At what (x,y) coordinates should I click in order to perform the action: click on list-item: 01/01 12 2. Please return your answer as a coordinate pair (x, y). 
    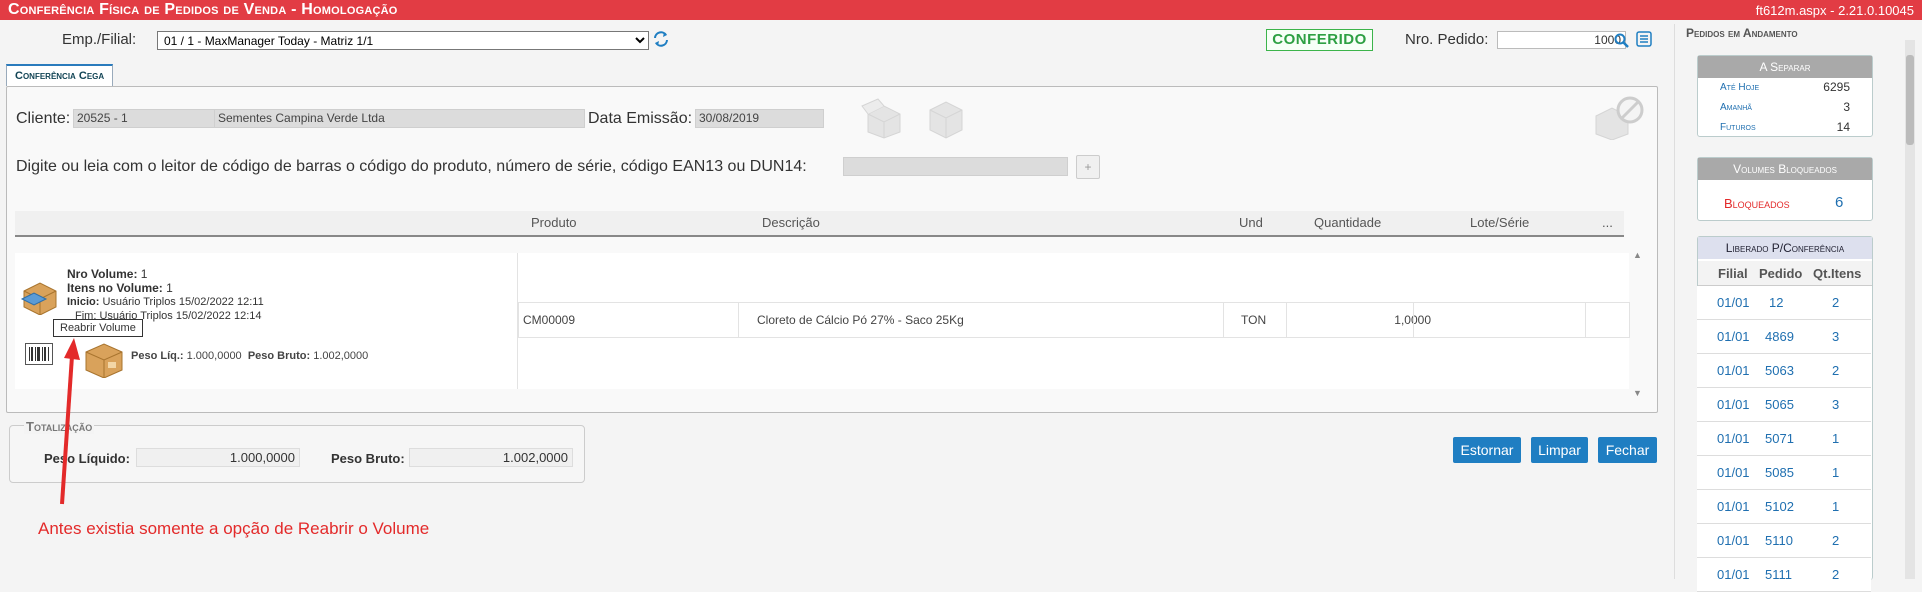
    Looking at the image, I should click on (1784, 303).